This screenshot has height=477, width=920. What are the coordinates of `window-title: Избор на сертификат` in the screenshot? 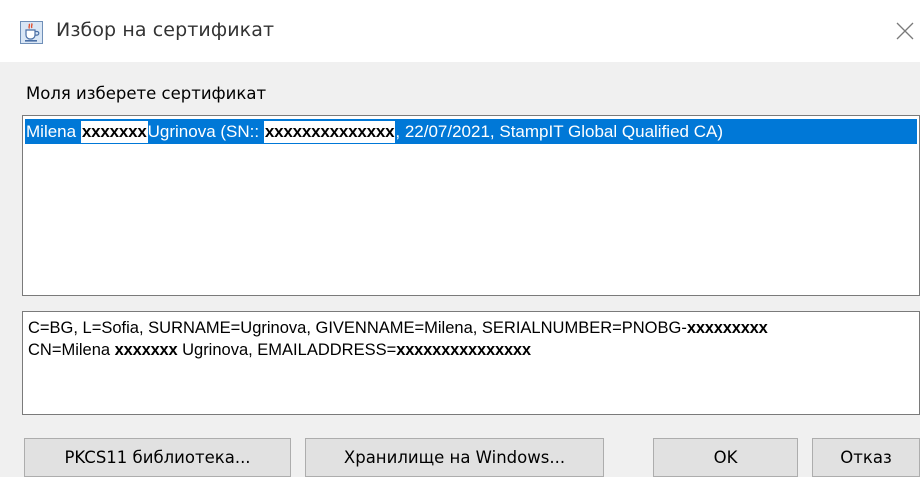 It's located at (165, 30).